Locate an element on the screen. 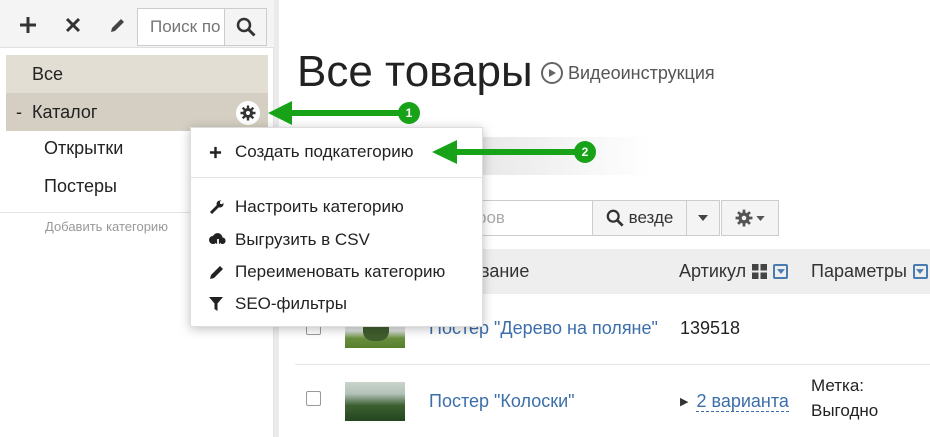 The image size is (930, 437). tree-item-posters: Постеры is located at coordinates (119, 186).